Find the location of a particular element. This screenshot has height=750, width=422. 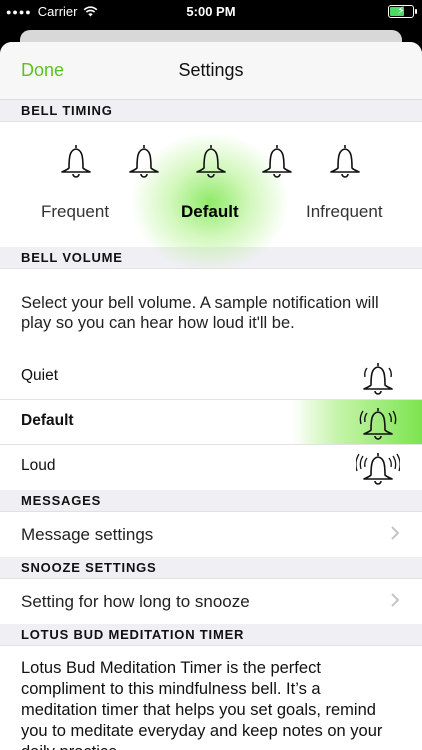

status-bar: ●●●● Carrier 5:00 PM ⚡ is located at coordinates (211, 12).